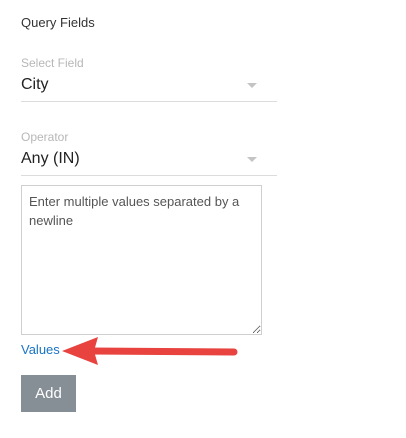  I want to click on select-field-underline, so click(149, 101).